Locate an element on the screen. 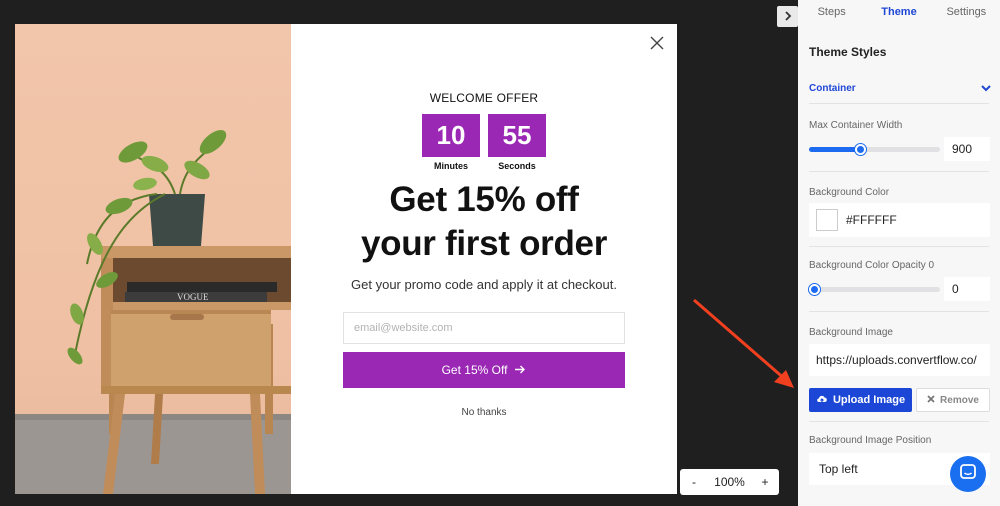 This screenshot has height=506, width=1000. tab-theme: Theme is located at coordinates (898, 12).